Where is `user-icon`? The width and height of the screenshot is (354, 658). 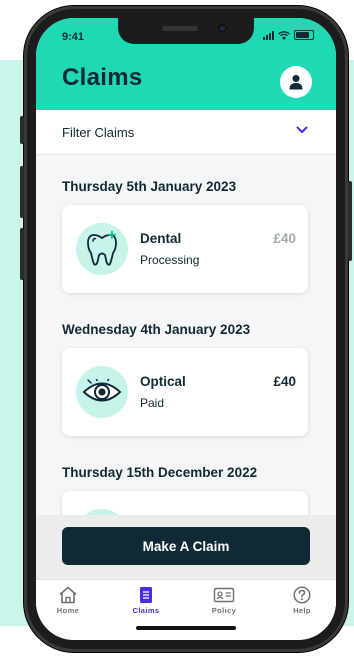 user-icon is located at coordinates (296, 82).